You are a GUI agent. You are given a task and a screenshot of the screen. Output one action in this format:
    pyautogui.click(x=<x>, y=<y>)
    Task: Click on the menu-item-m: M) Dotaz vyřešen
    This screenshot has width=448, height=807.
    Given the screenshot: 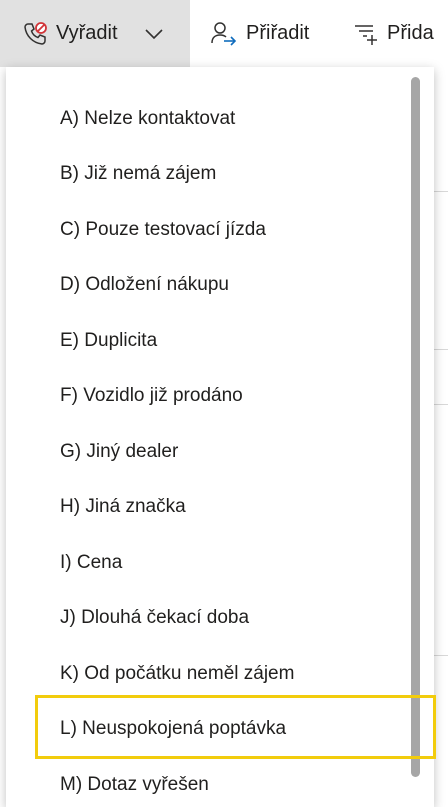 What is the action you would take?
    pyautogui.click(x=206, y=782)
    